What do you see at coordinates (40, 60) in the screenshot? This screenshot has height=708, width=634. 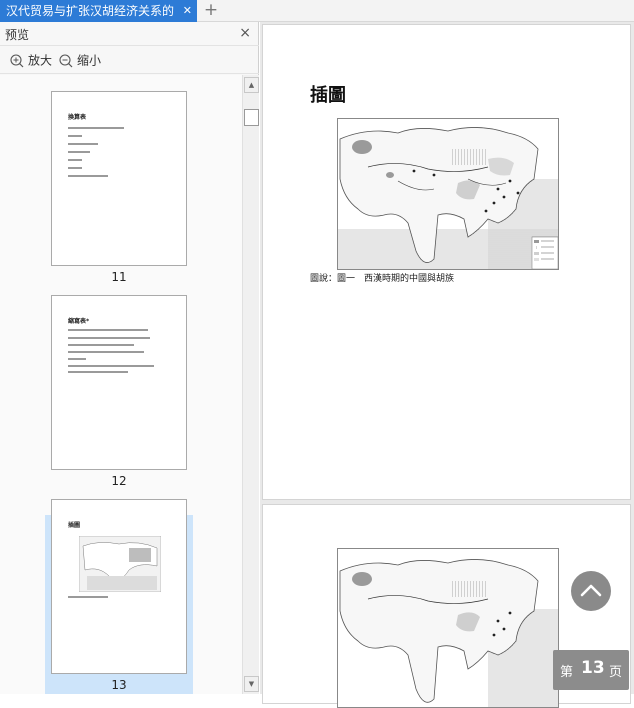 I see `zoom-in-label: 放大` at bounding box center [40, 60].